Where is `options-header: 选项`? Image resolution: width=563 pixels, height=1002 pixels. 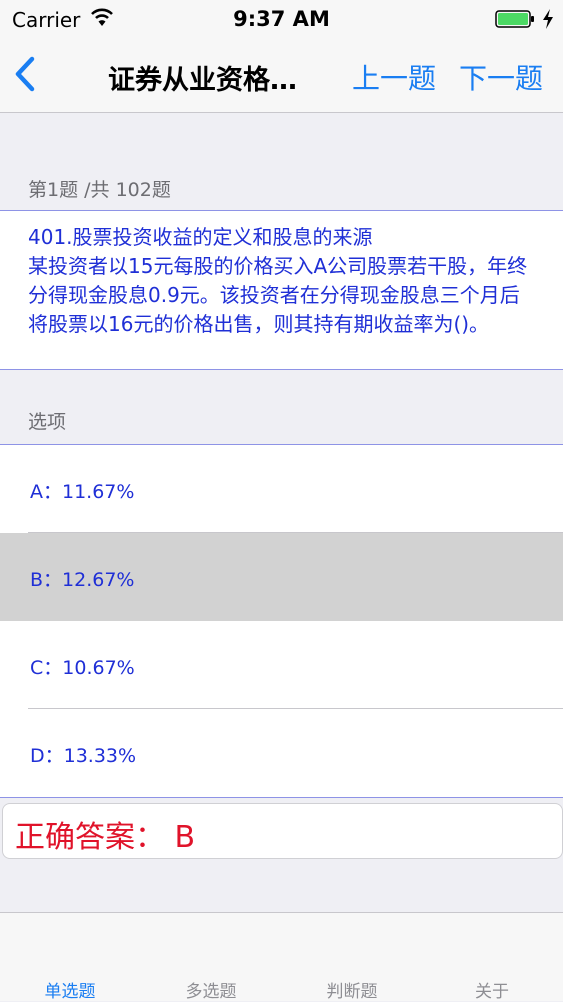
options-header: 选项 is located at coordinates (281, 419).